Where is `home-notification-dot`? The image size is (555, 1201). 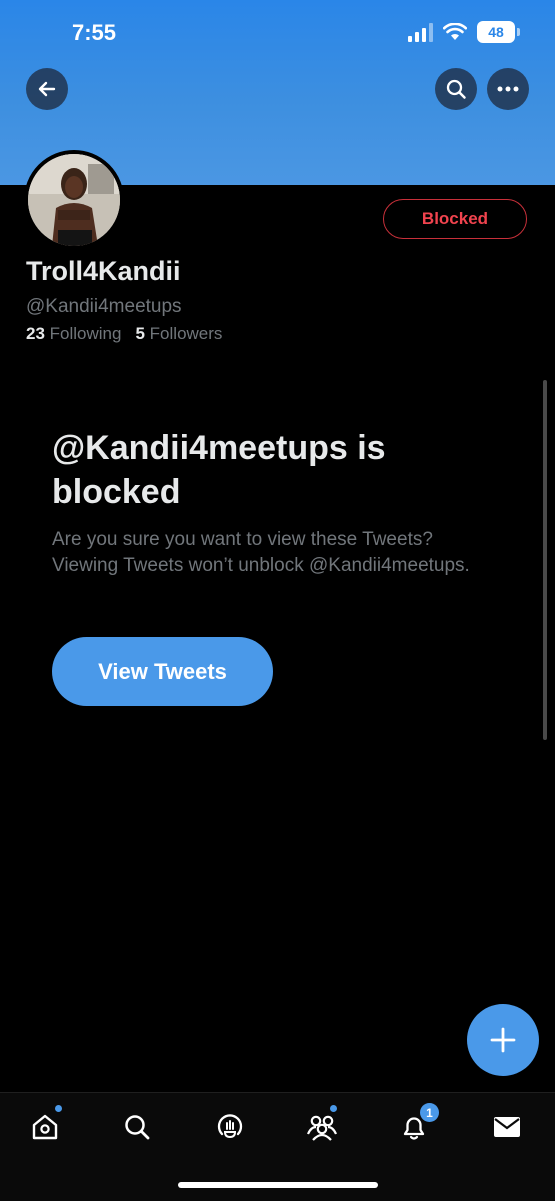
home-notification-dot is located at coordinates (58, 1108).